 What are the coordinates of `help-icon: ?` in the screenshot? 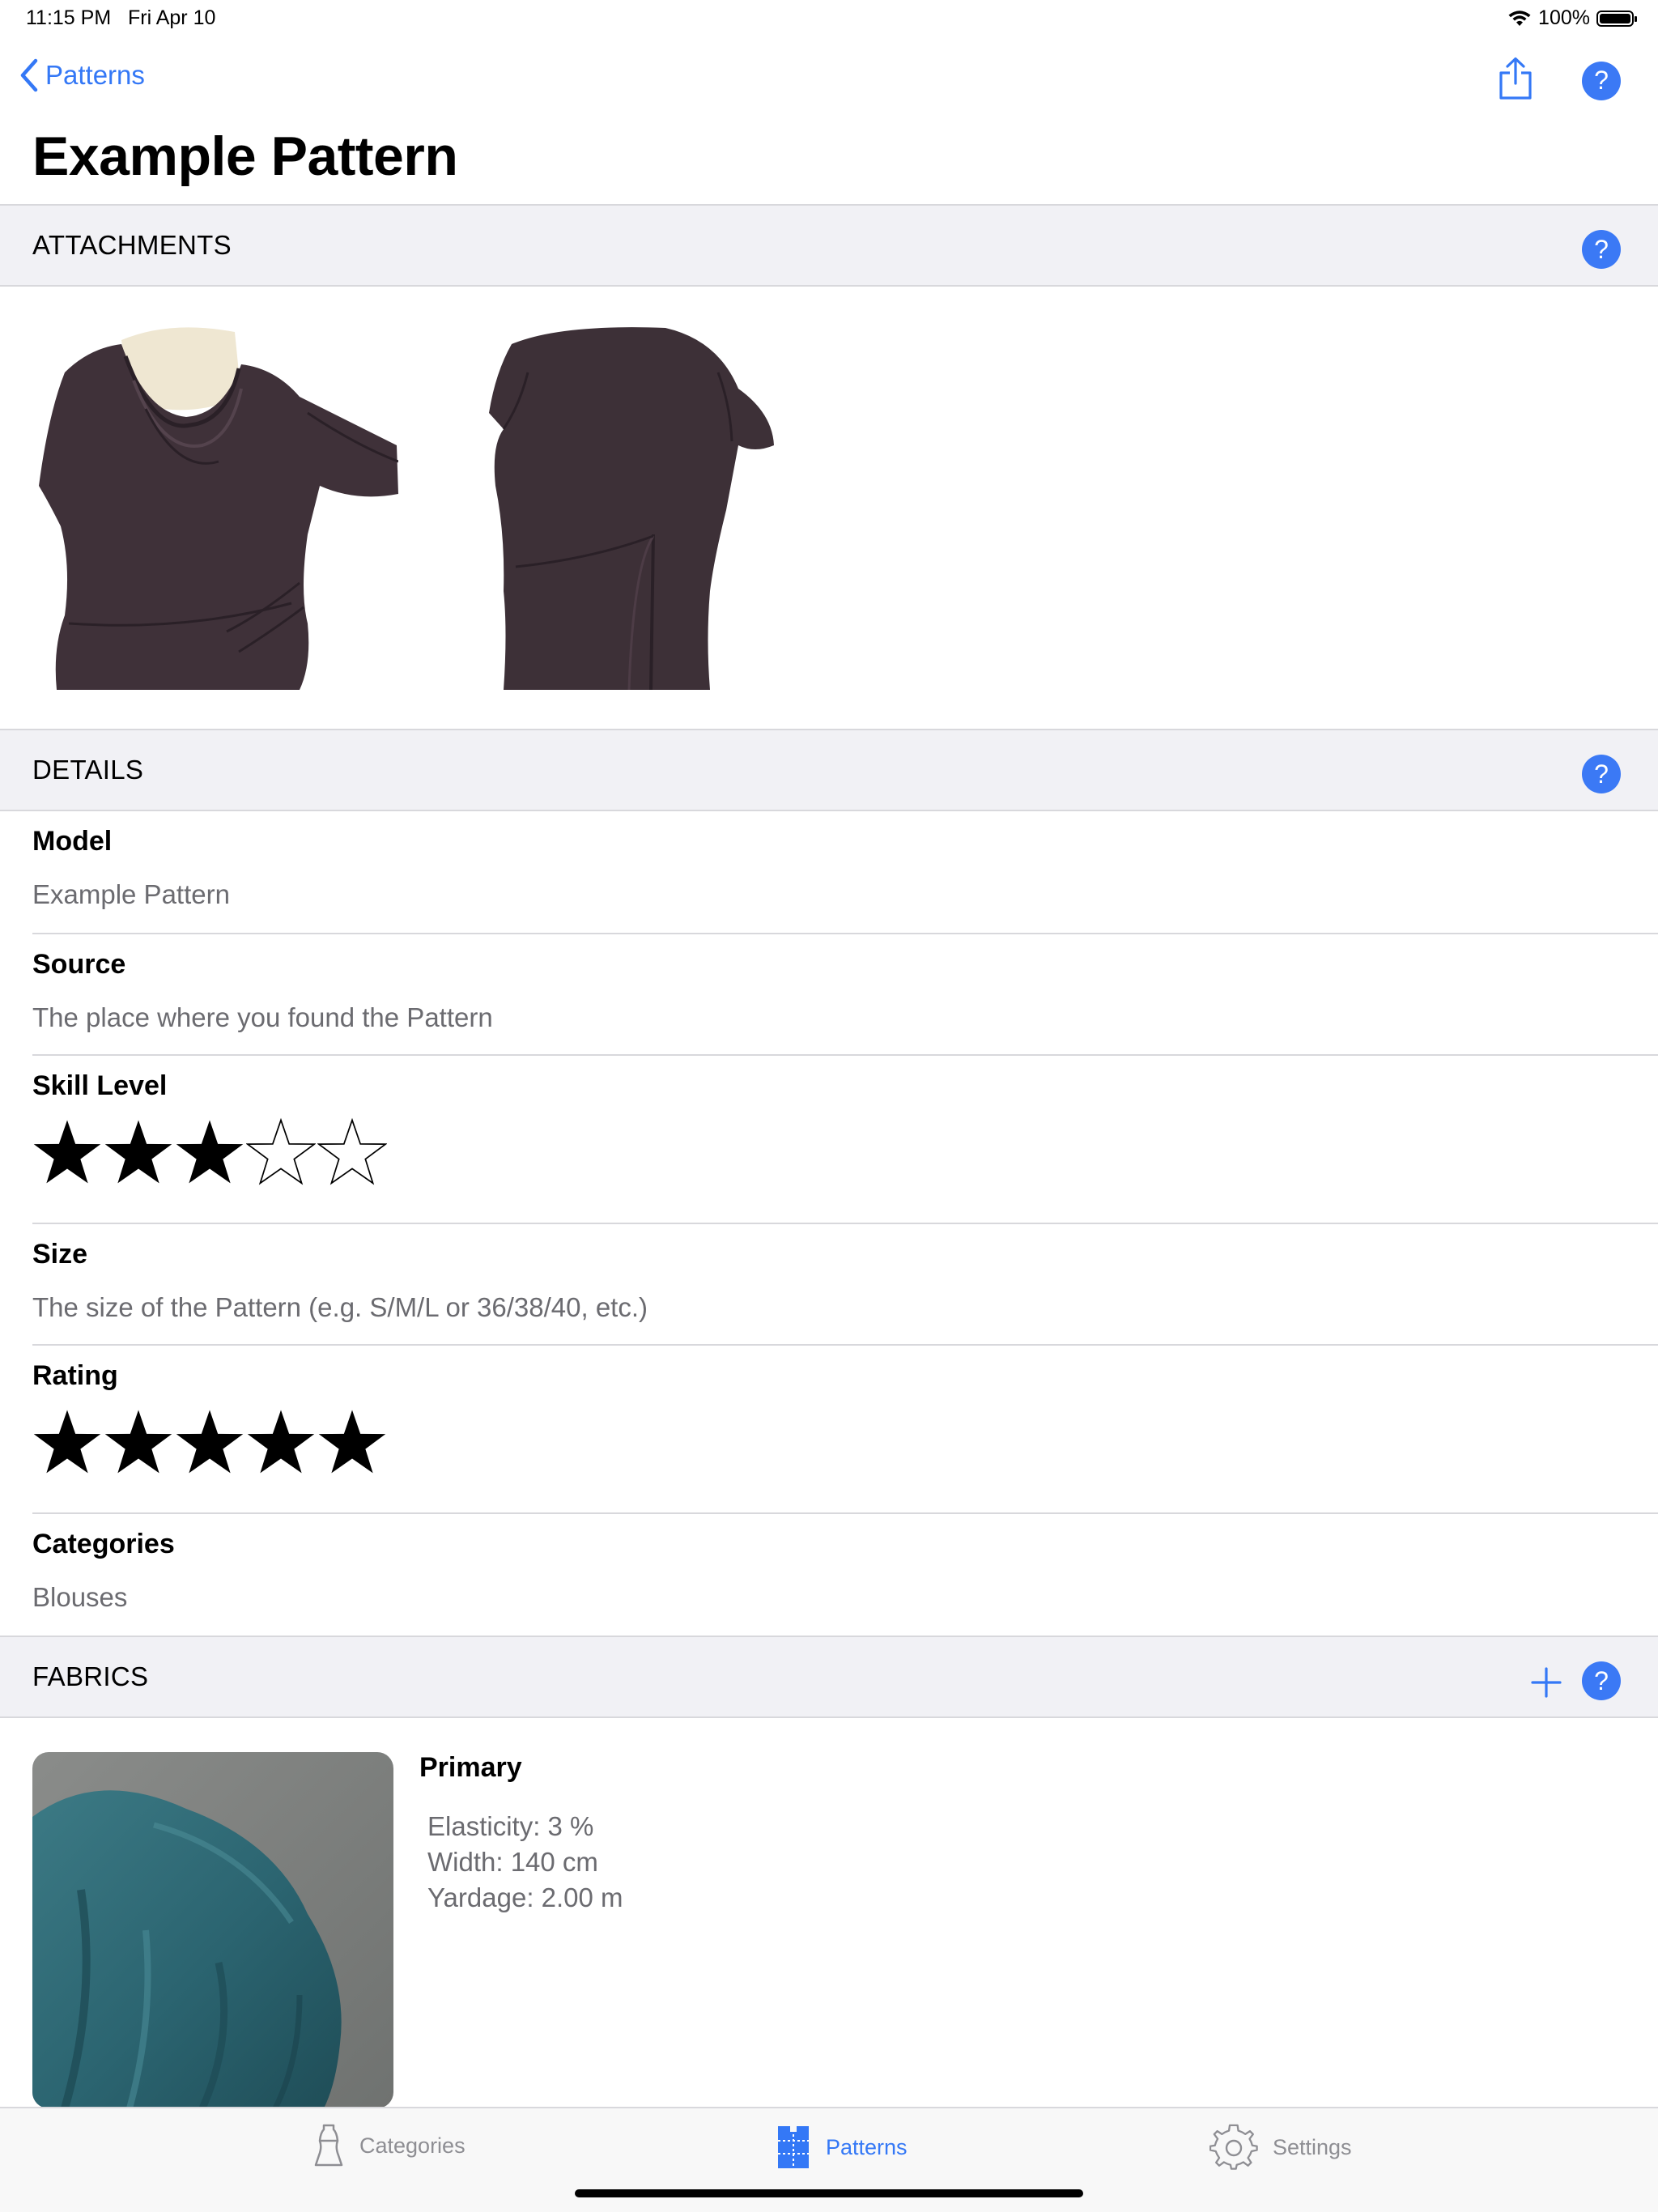 It's located at (1601, 81).